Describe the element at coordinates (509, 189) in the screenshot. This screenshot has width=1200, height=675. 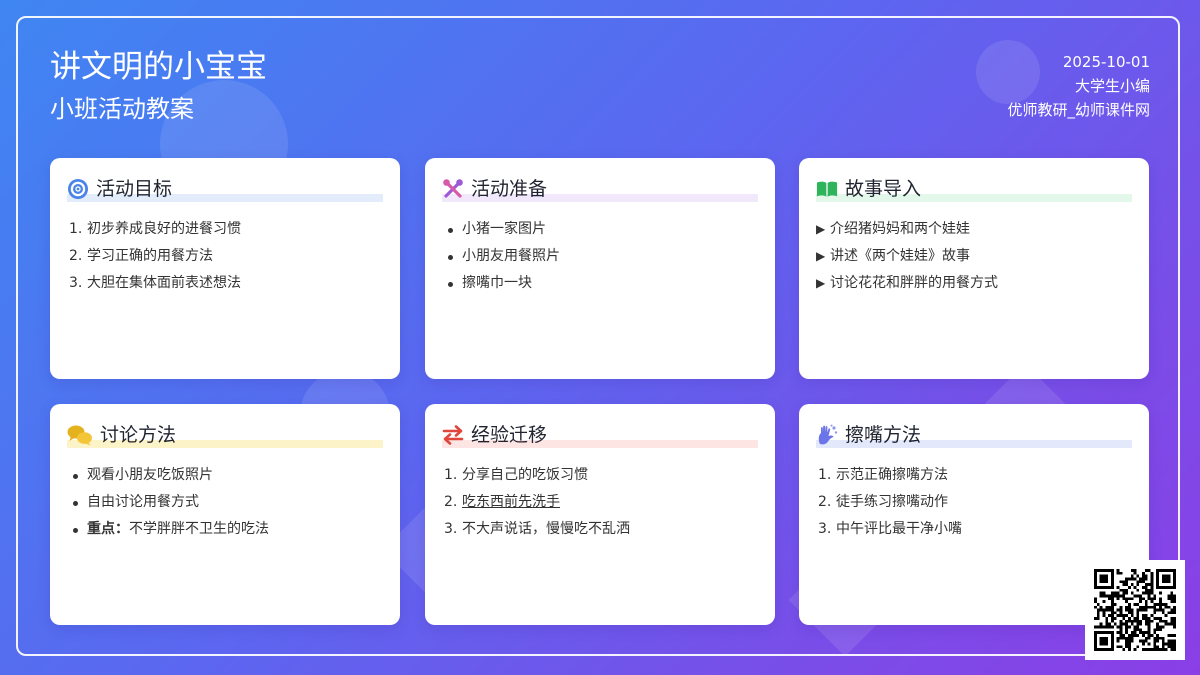
I see `card-title: 活动准备` at that location.